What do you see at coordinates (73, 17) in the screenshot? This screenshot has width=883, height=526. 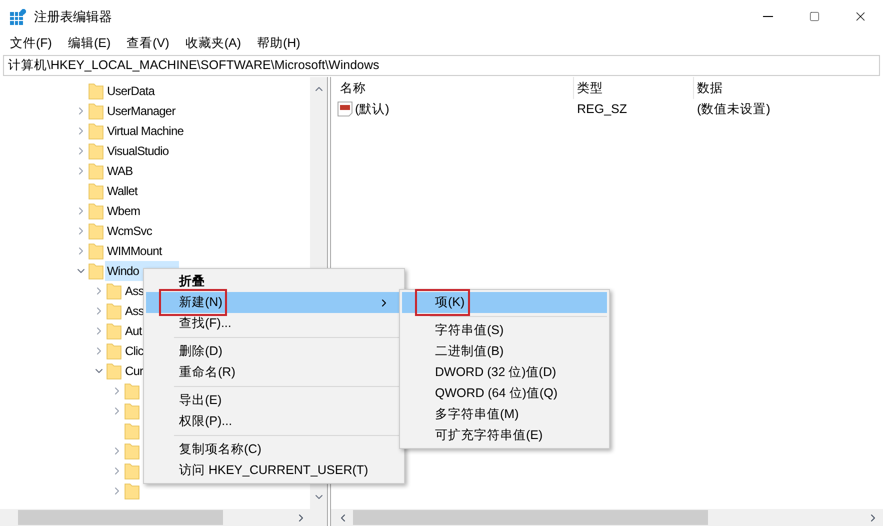 I see `window-title: 注册表编辑器` at bounding box center [73, 17].